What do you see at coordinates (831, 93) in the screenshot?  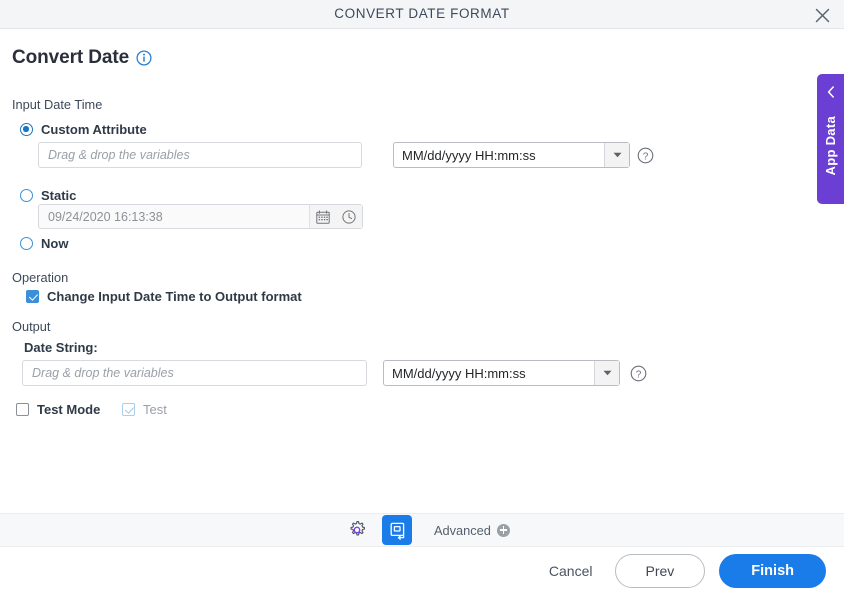 I see `chevron-left-icon` at bounding box center [831, 93].